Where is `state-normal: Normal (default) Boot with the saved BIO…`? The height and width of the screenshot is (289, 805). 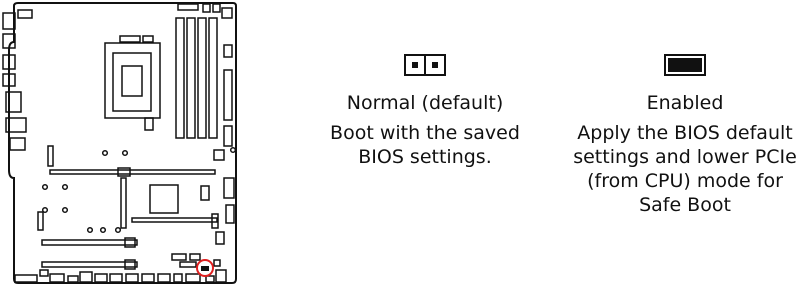
state-normal: Normal (default) Boot with the saved BIO… is located at coordinates (425, 111).